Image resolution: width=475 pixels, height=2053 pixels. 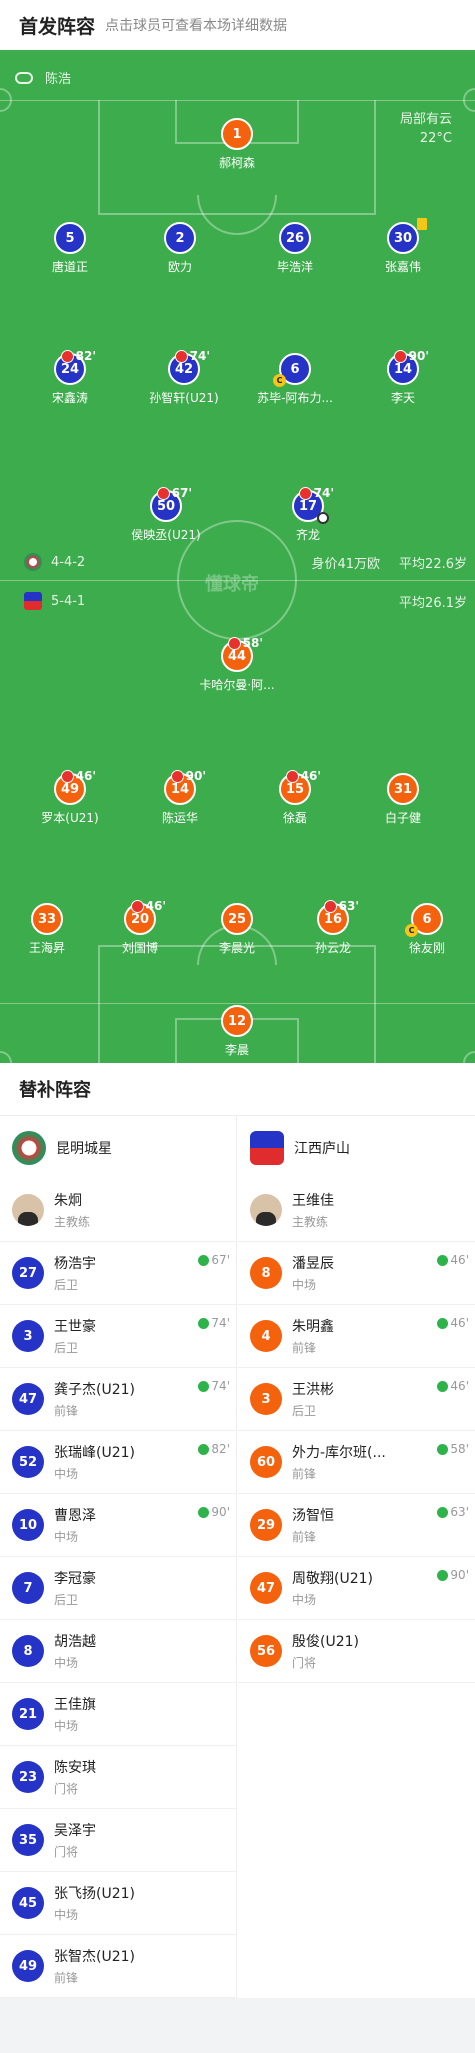 What do you see at coordinates (54, 562) in the screenshot?
I see `home-formation: 4-4-2` at bounding box center [54, 562].